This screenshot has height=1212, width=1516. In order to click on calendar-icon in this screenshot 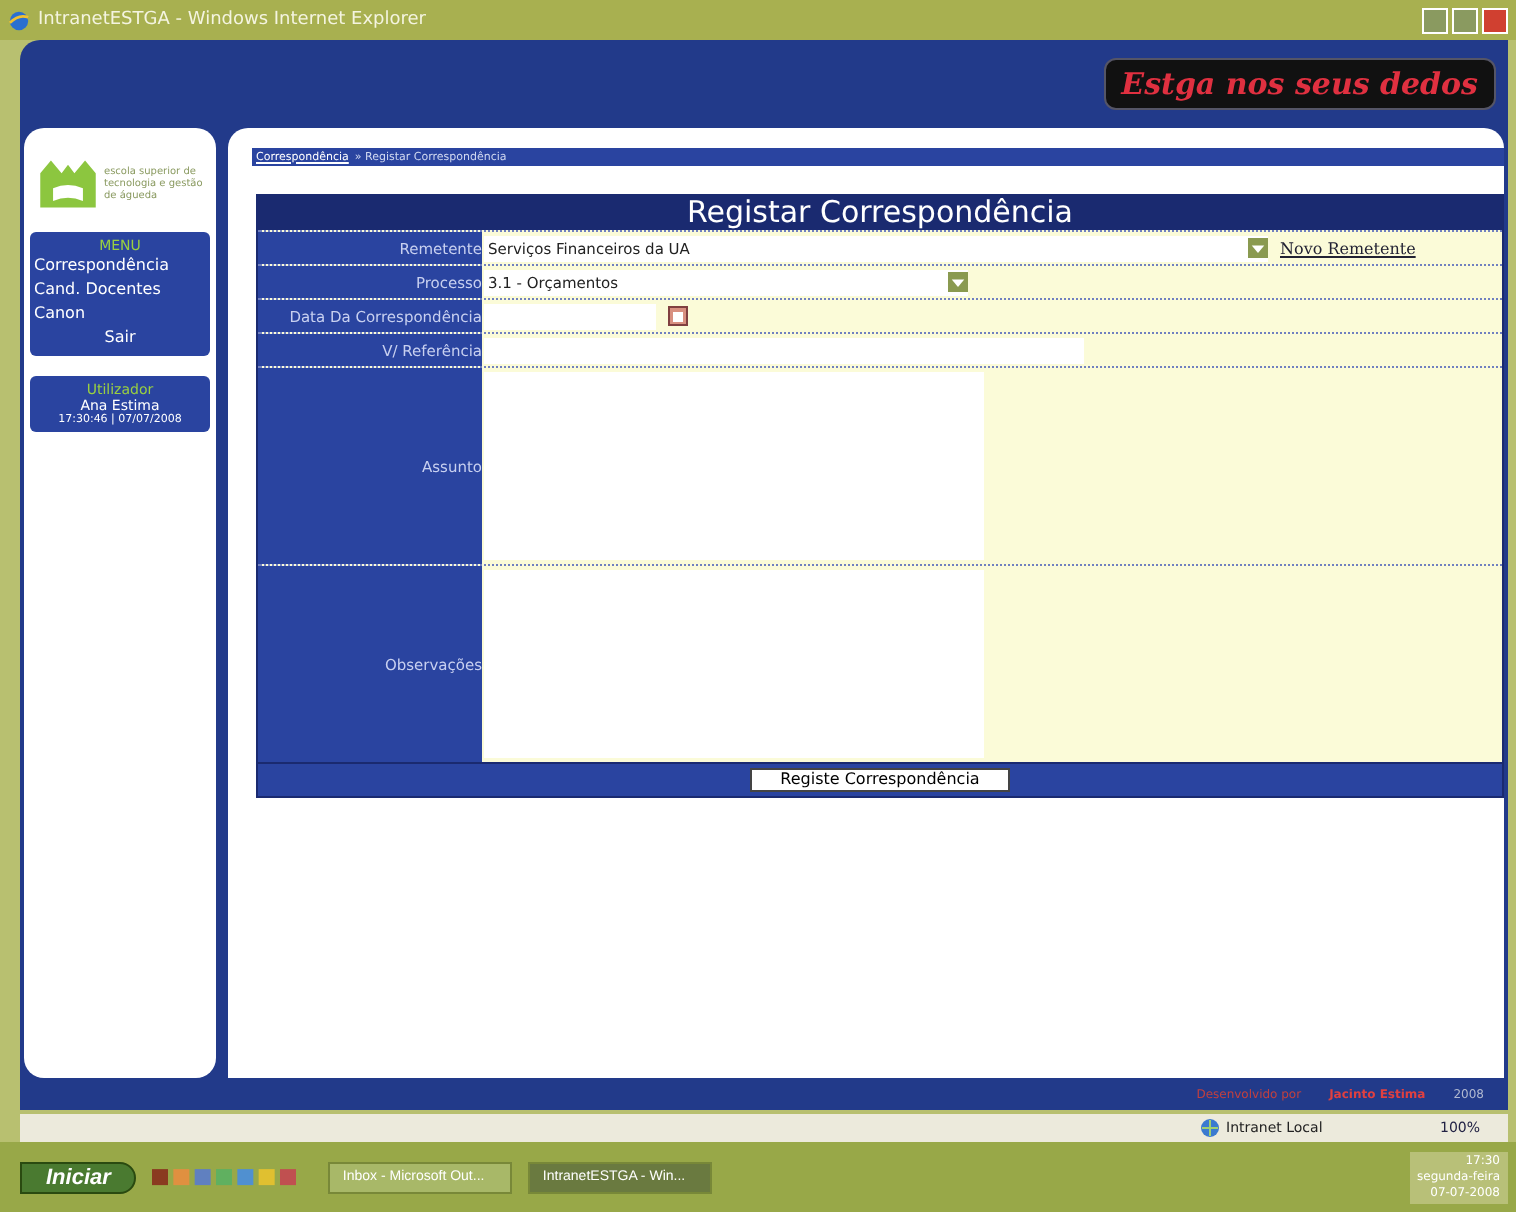, I will do `click(678, 316)`.